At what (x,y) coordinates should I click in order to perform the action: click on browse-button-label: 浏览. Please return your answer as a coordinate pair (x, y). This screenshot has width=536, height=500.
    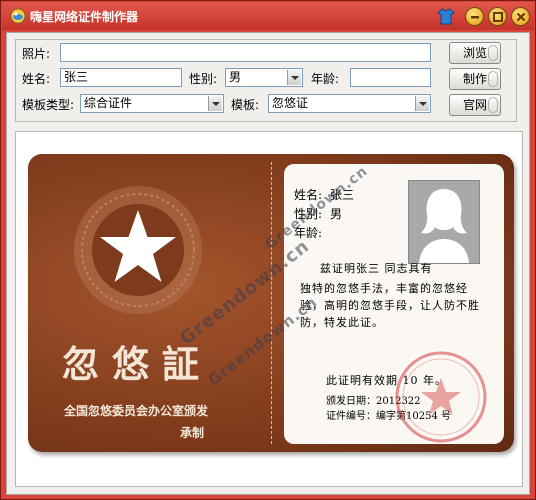
    Looking at the image, I should click on (474, 53).